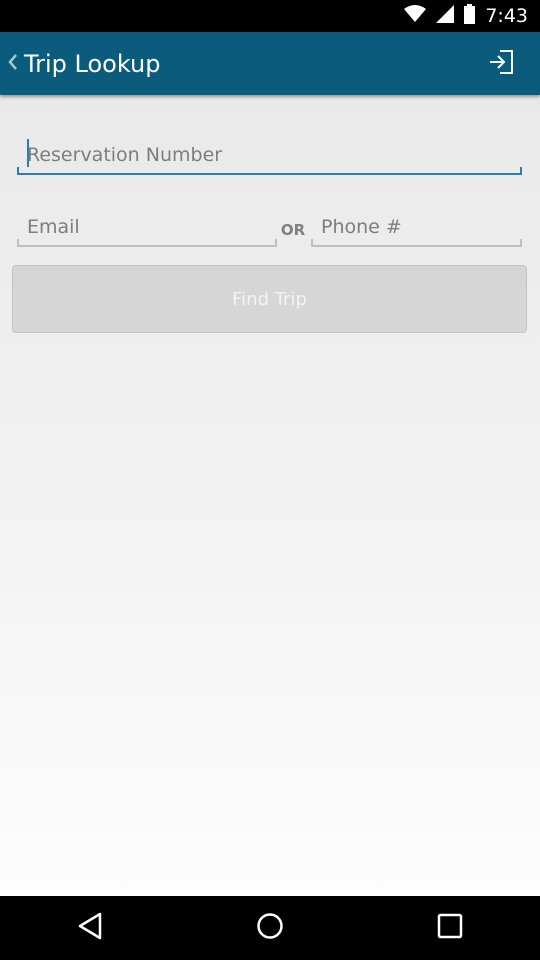 Image resolution: width=540 pixels, height=960 pixels. I want to click on email-input, so click(147, 224).